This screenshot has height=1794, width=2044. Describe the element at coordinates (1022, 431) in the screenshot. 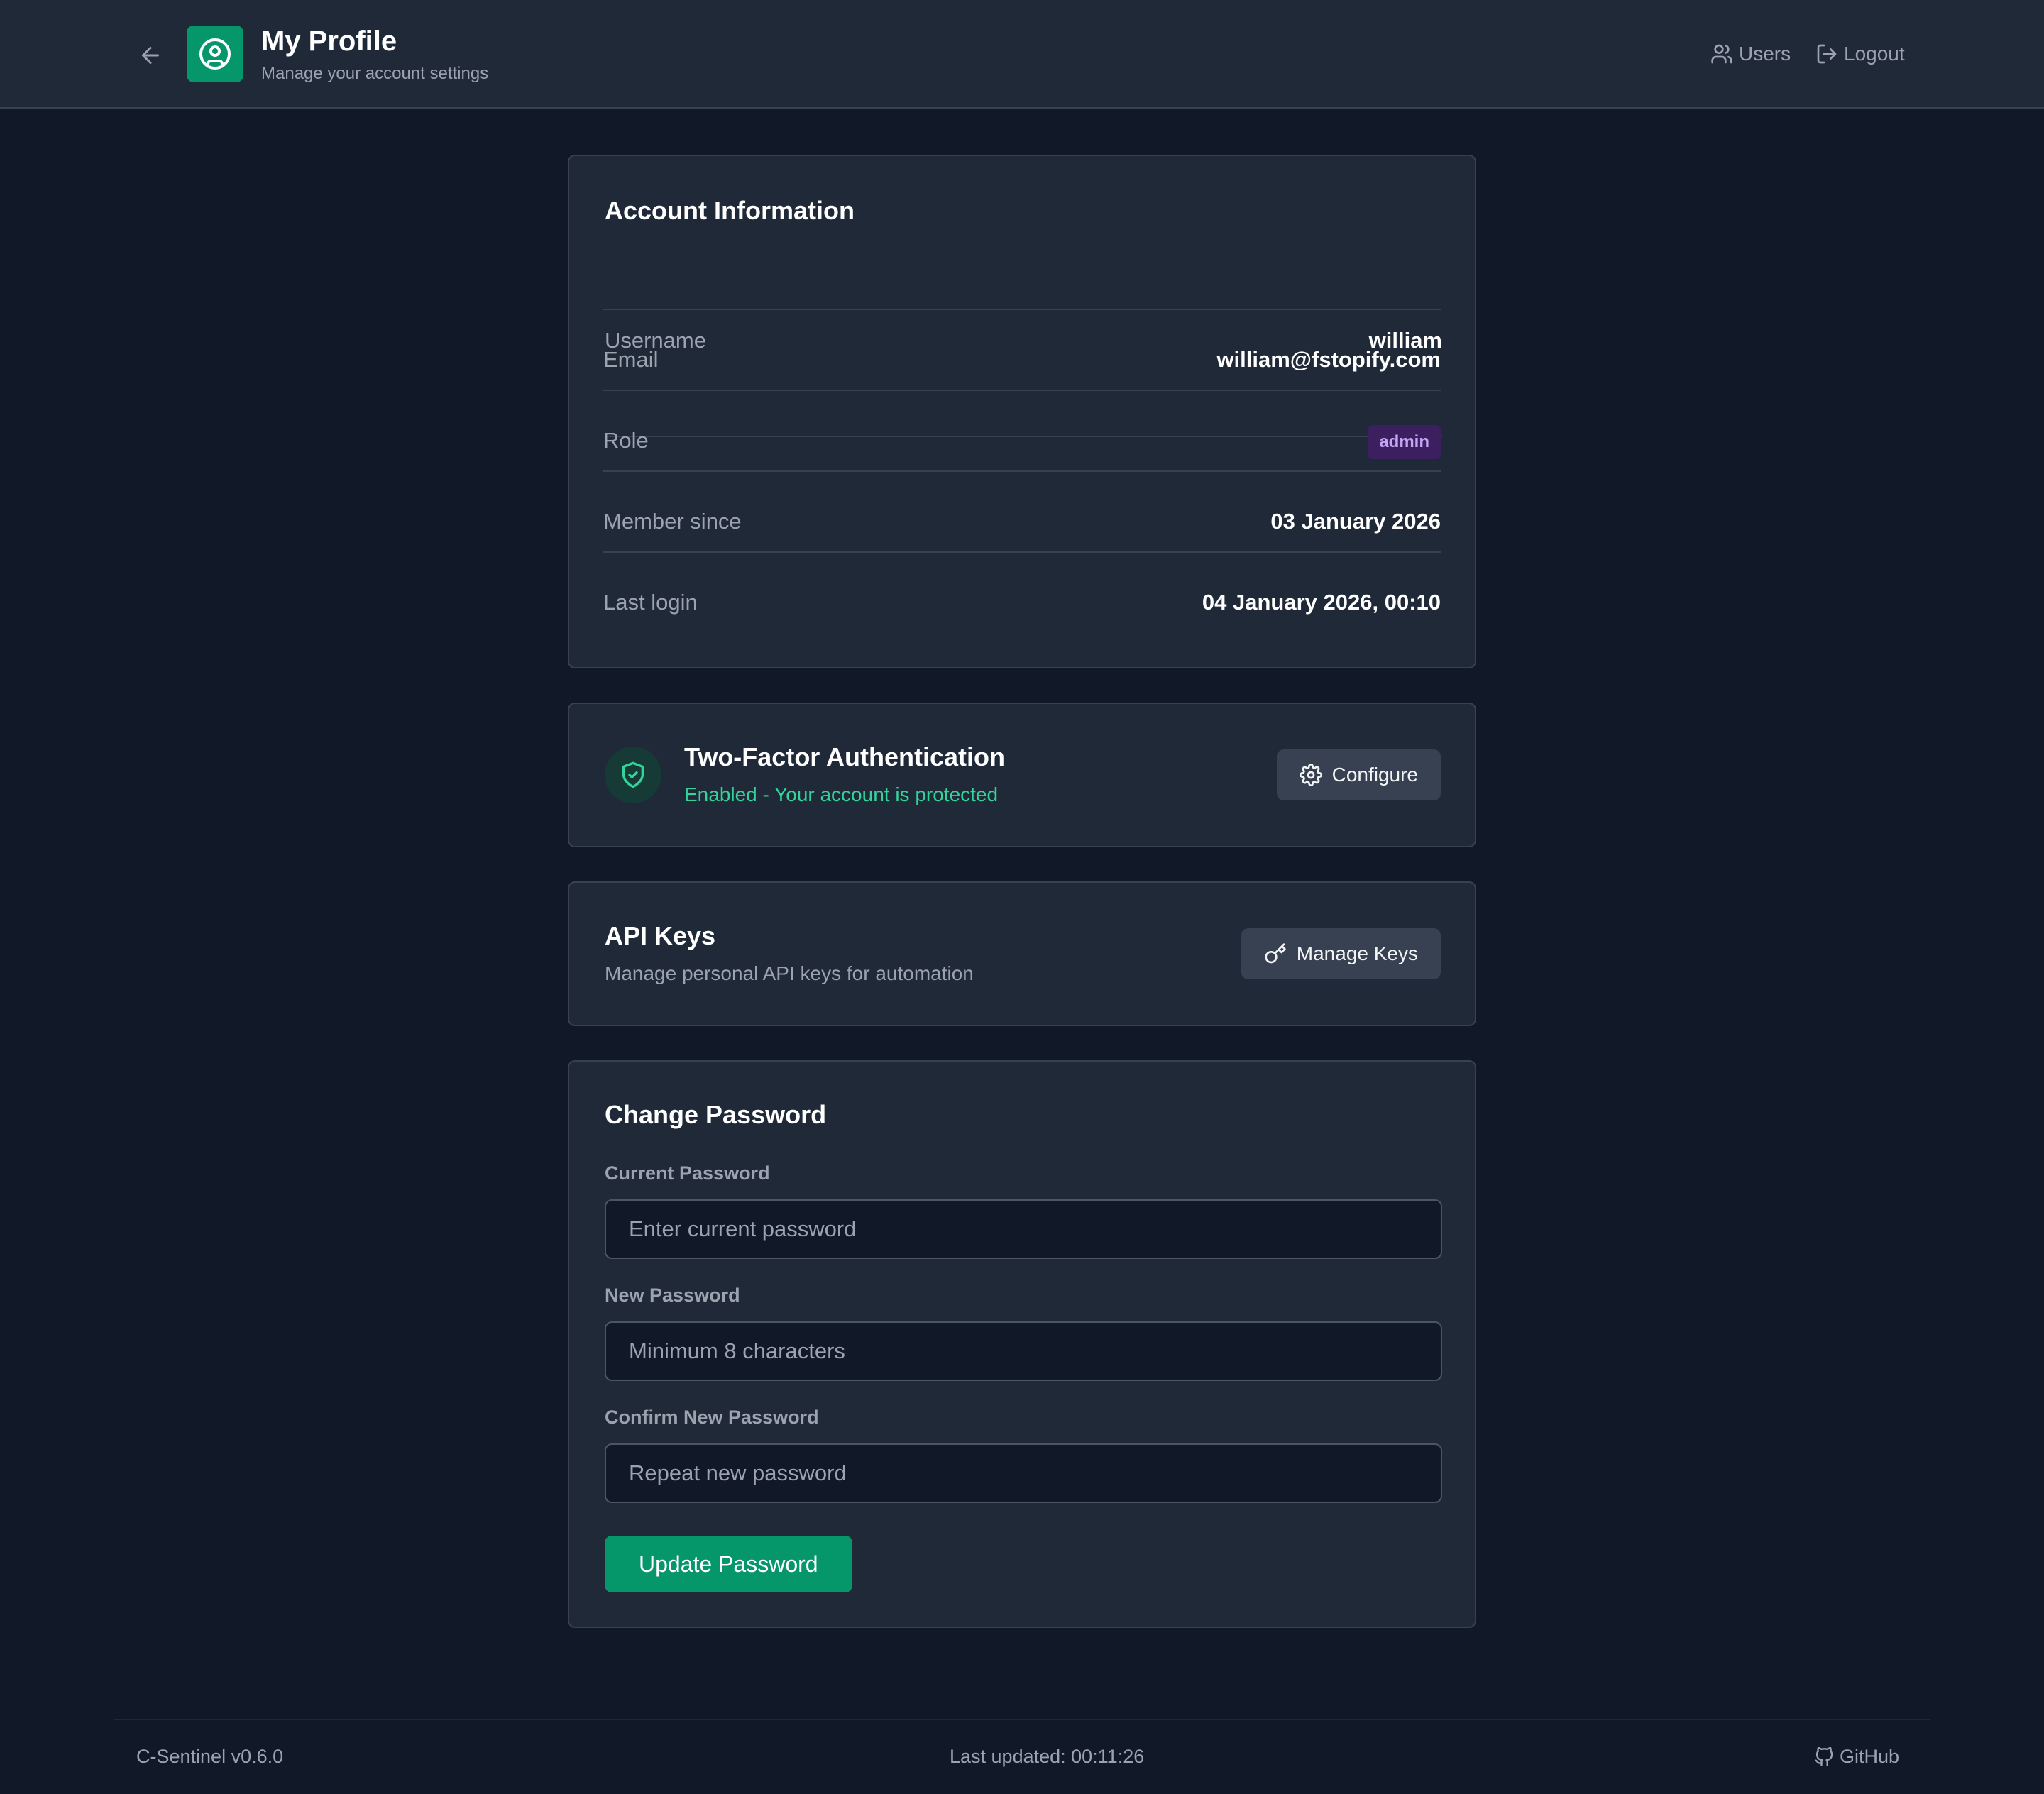

I see `info-row-role: Role admin` at that location.